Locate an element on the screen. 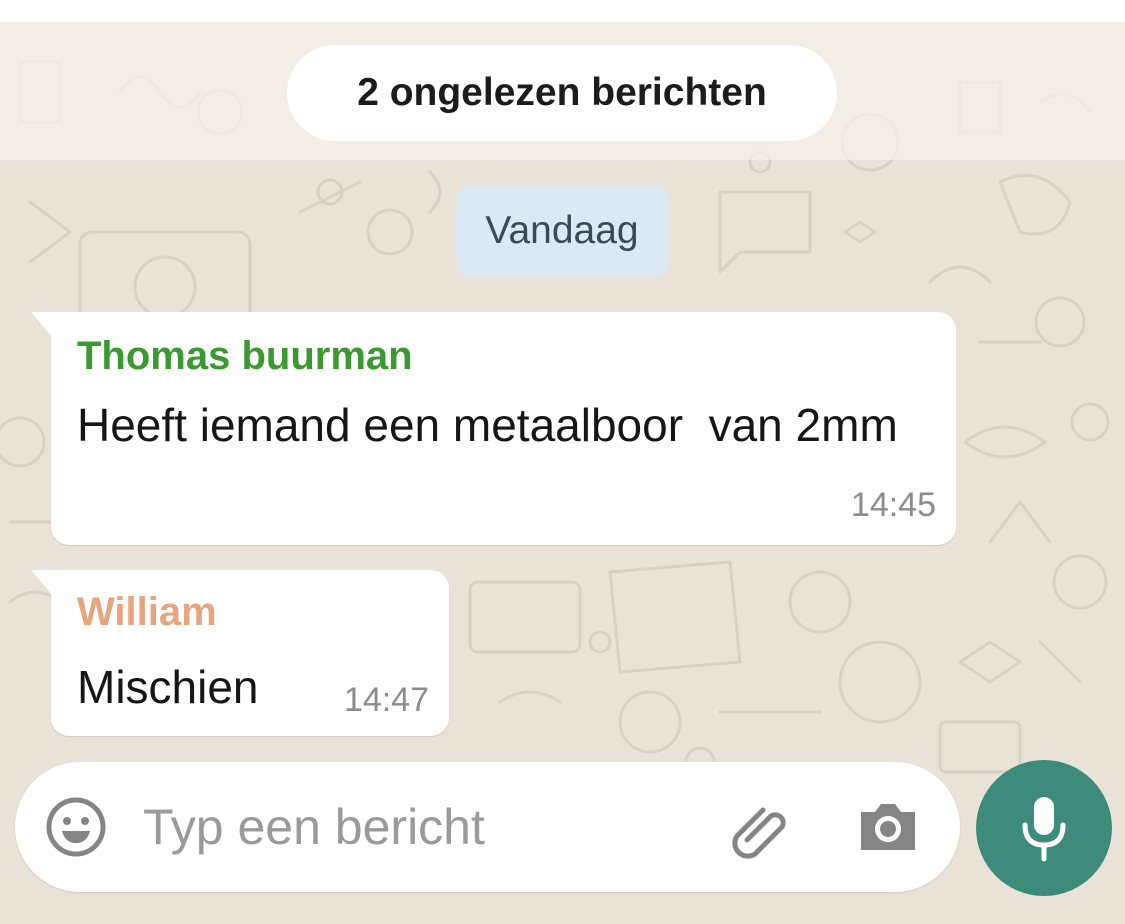  message-time: 14:47 is located at coordinates (386, 700).